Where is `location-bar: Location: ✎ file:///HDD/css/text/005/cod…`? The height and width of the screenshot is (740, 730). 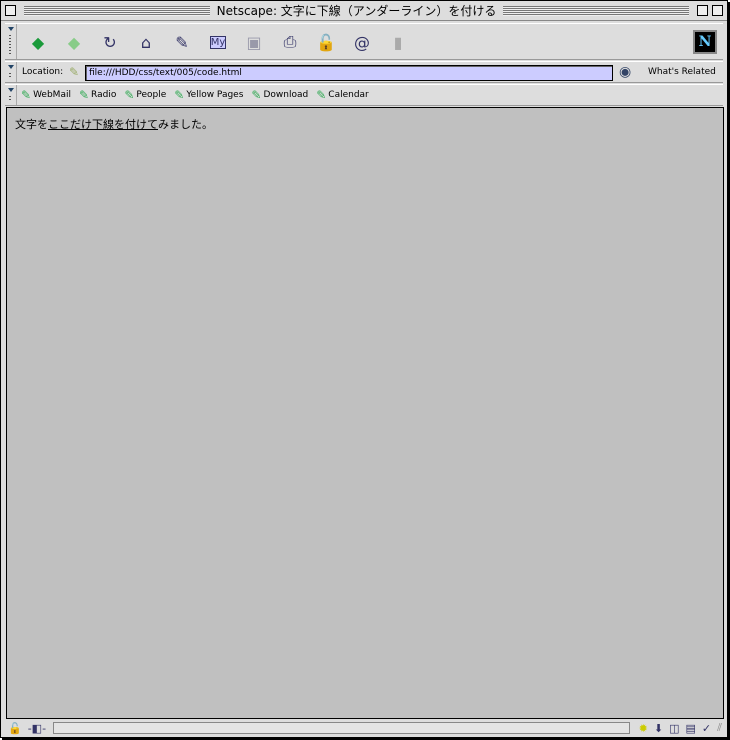 location-bar: Location: ✎ file:///HDD/css/text/005/cod… is located at coordinates (364, 72).